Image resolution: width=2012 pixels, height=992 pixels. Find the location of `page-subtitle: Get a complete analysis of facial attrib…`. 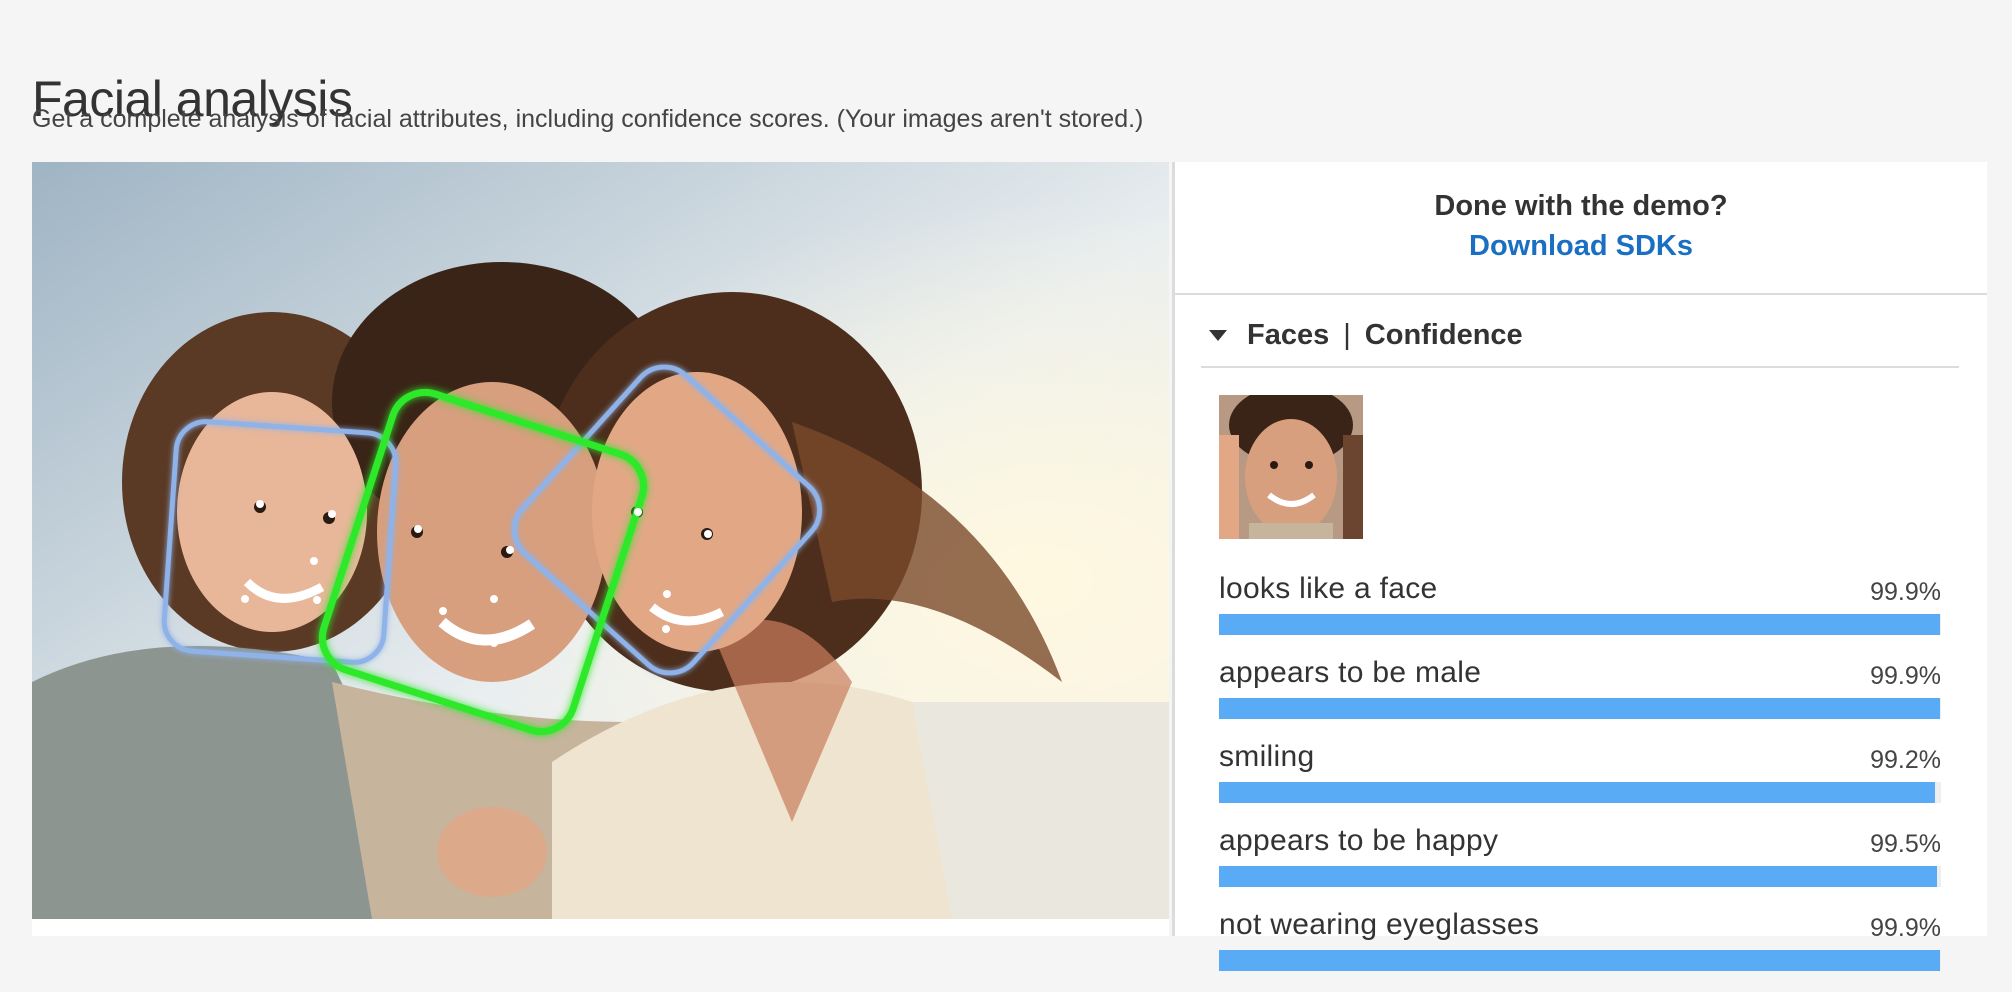

page-subtitle: Get a complete analysis of facial attrib… is located at coordinates (588, 119).